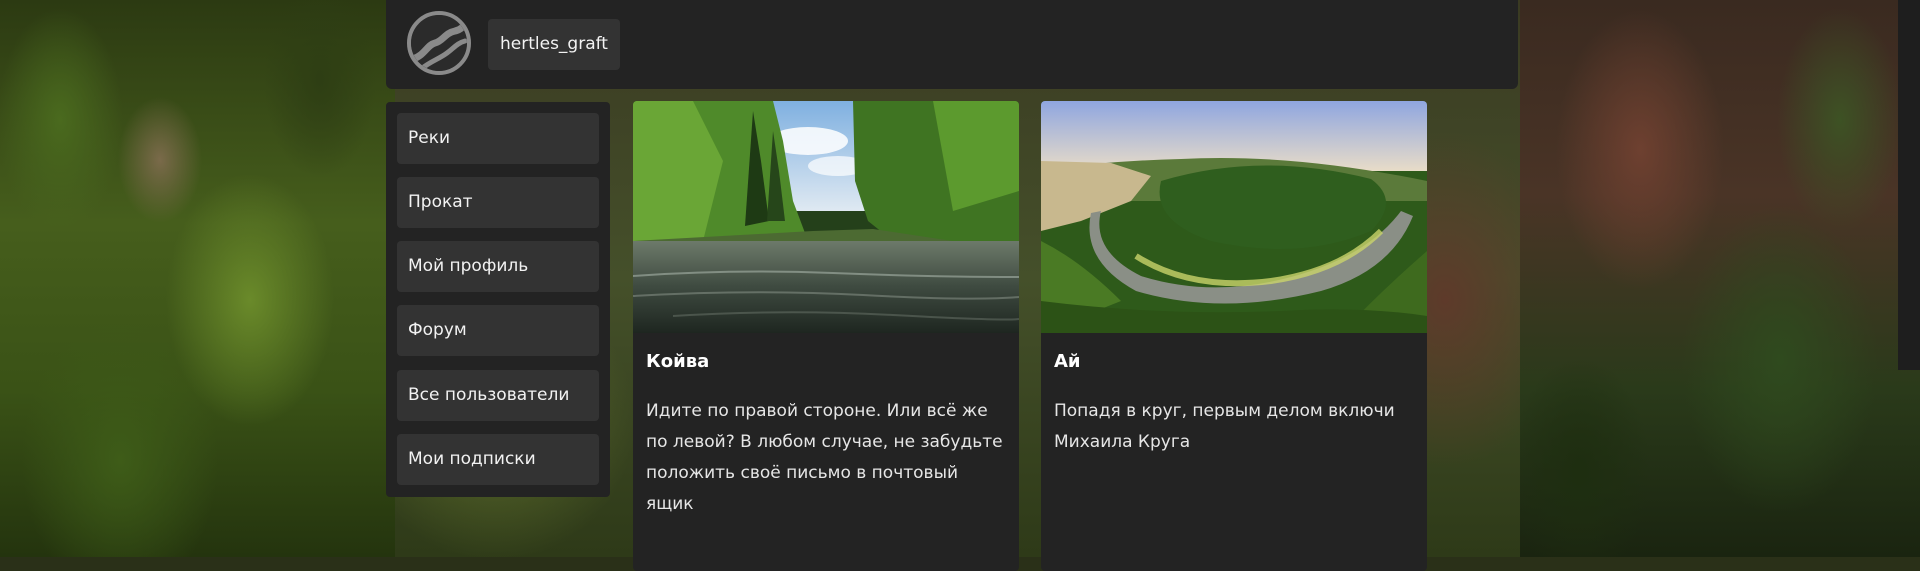 Image resolution: width=1920 pixels, height=571 pixels. What do you see at coordinates (678, 361) in the screenshot?
I see `card-title: Койва` at bounding box center [678, 361].